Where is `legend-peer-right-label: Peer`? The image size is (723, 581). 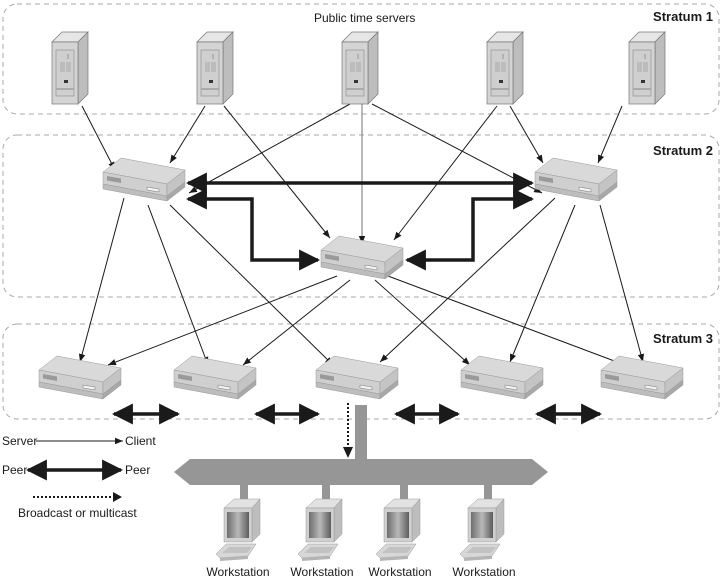 legend-peer-right-label: Peer is located at coordinates (137, 470).